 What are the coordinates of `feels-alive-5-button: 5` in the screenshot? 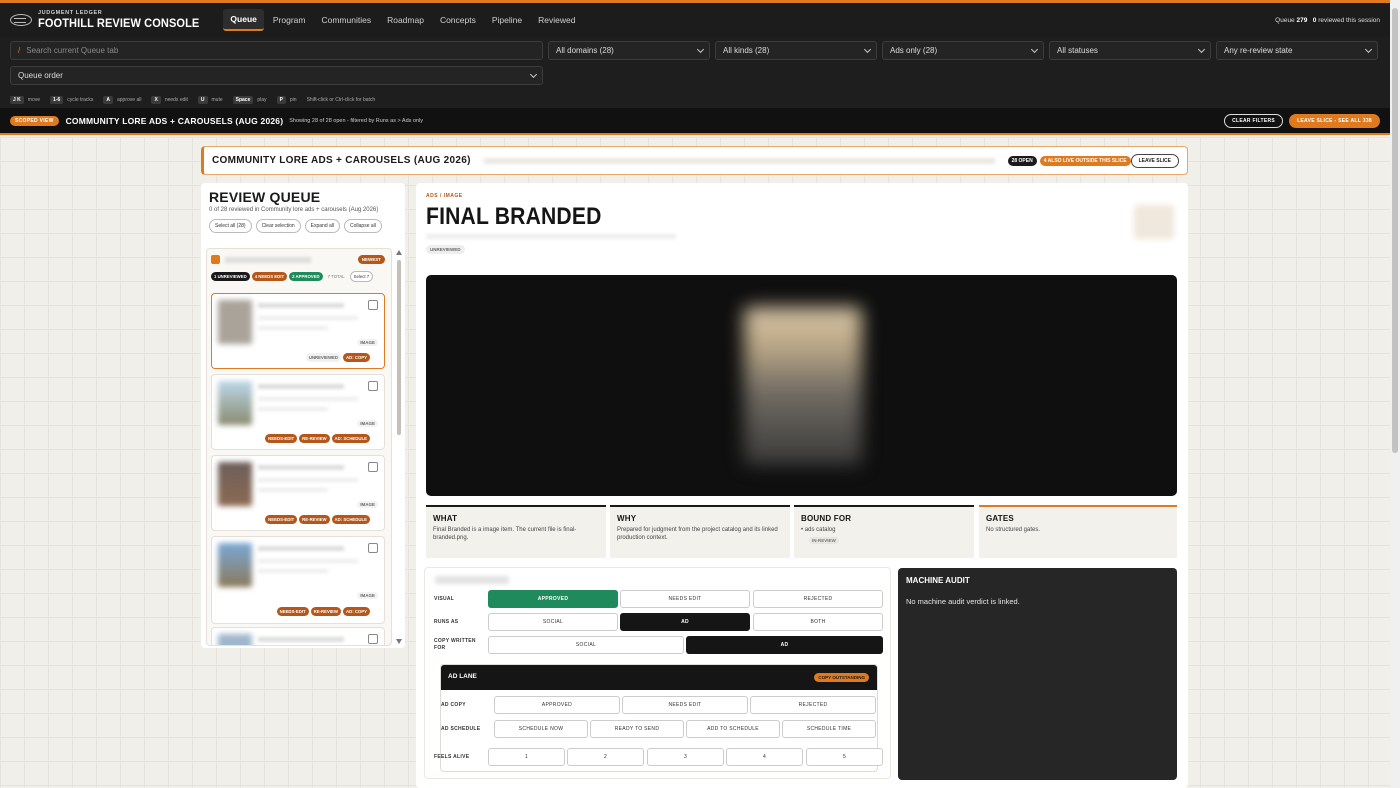 It's located at (844, 757).